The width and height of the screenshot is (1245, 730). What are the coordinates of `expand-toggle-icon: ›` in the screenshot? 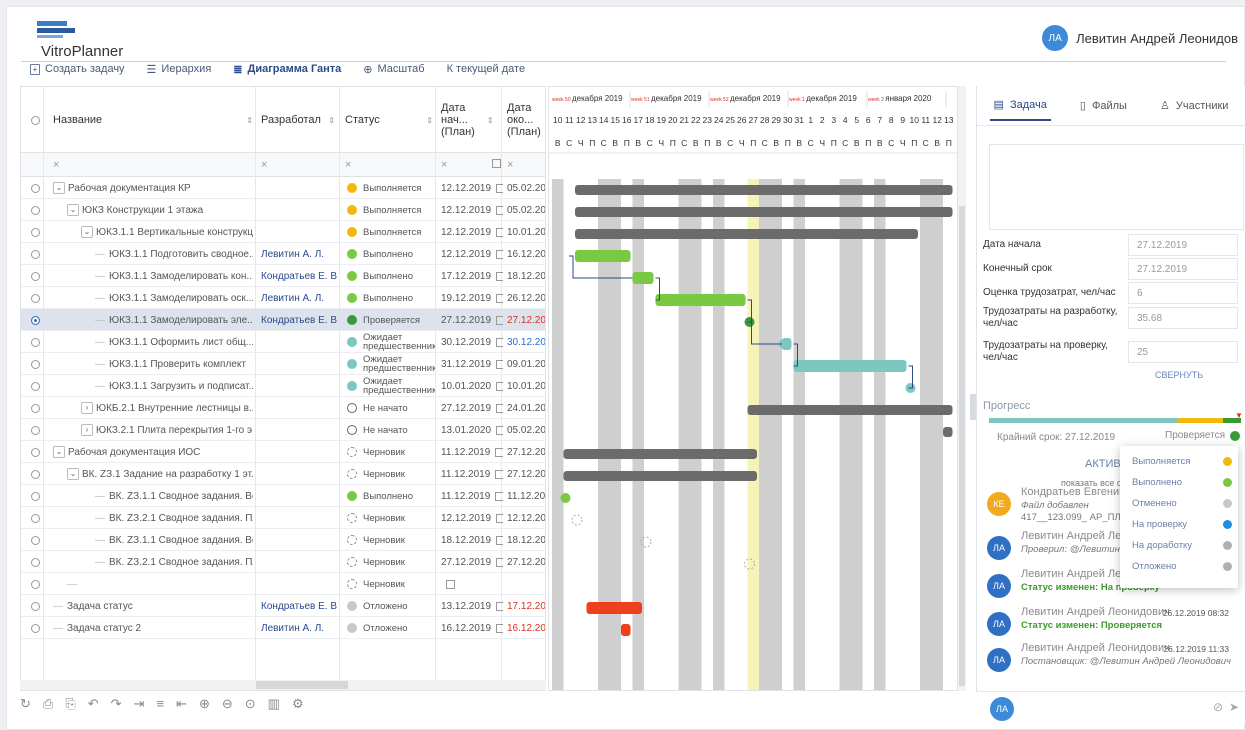 It's located at (87, 408).